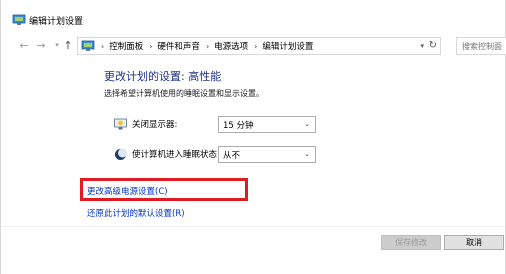 The width and height of the screenshot is (506, 274). I want to click on breadcrumb-power-options: 电源选项, so click(231, 46).